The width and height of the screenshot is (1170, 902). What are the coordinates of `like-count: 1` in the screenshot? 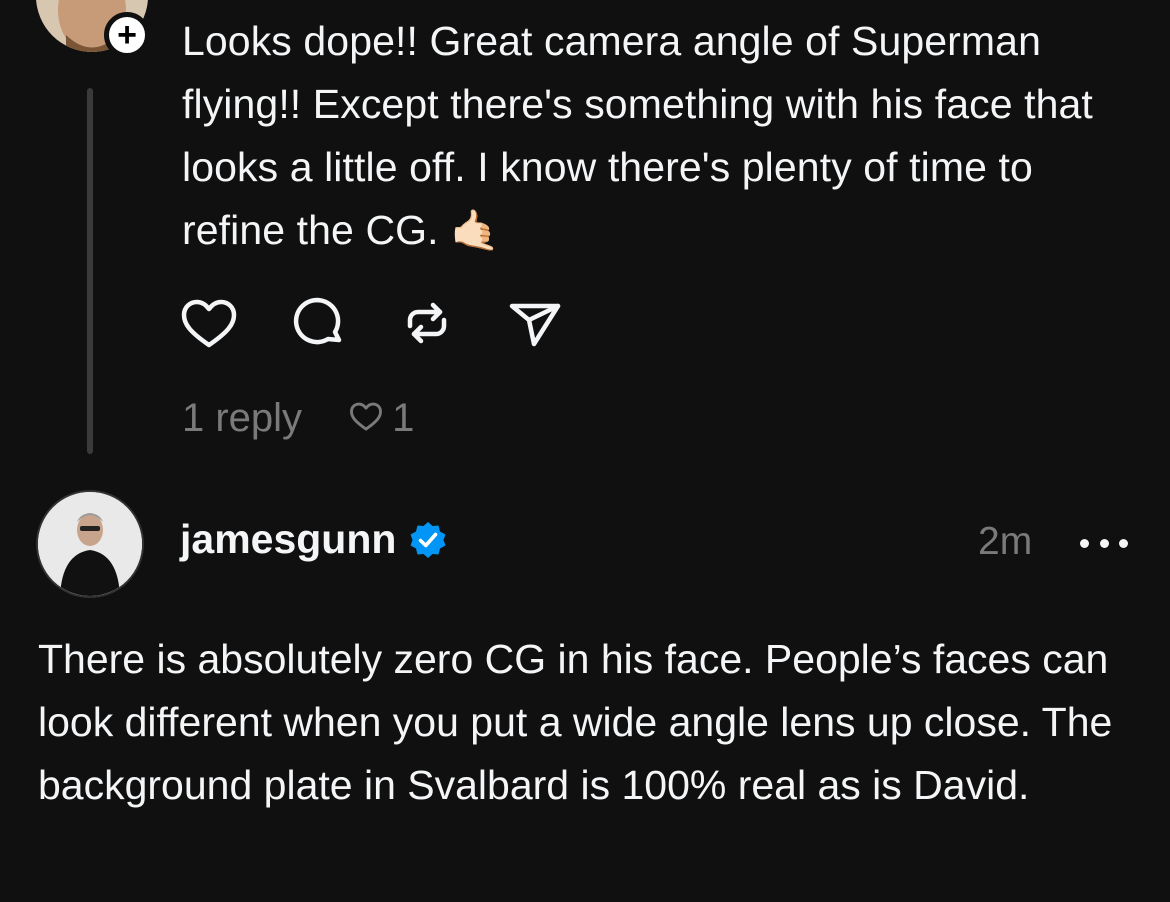 It's located at (403, 418).